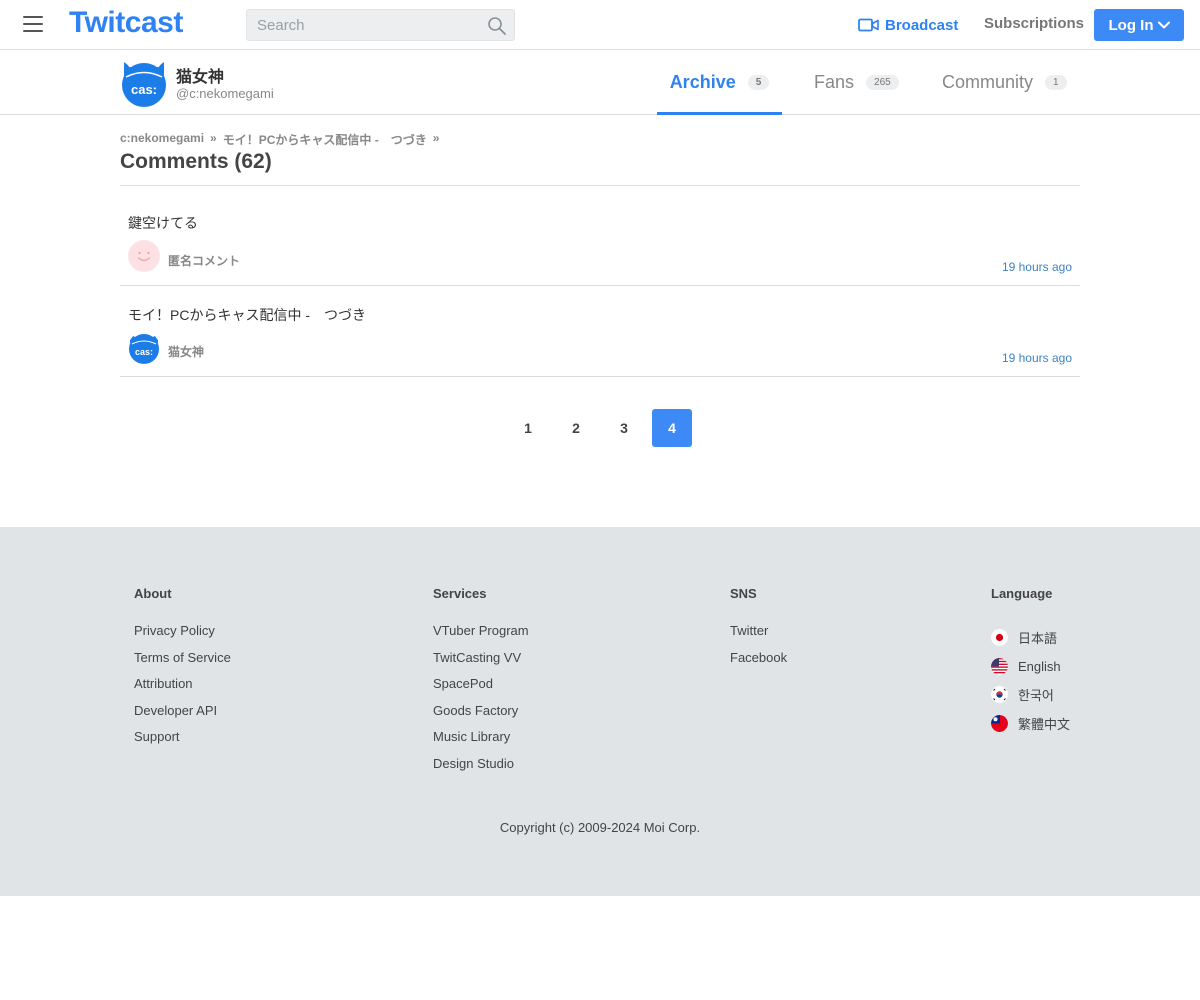  Describe the element at coordinates (882, 82) in the screenshot. I see `tab-count-badge: 265` at that location.